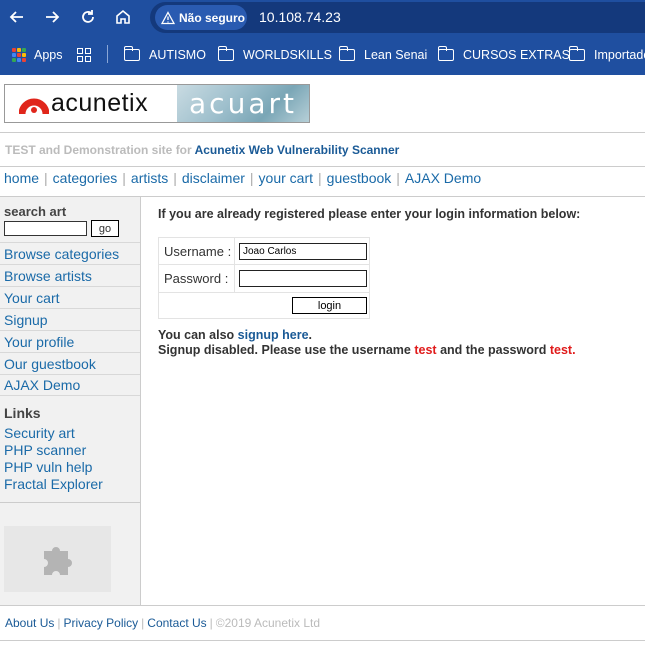  What do you see at coordinates (19, 55) in the screenshot?
I see `apps-grid-icon` at bounding box center [19, 55].